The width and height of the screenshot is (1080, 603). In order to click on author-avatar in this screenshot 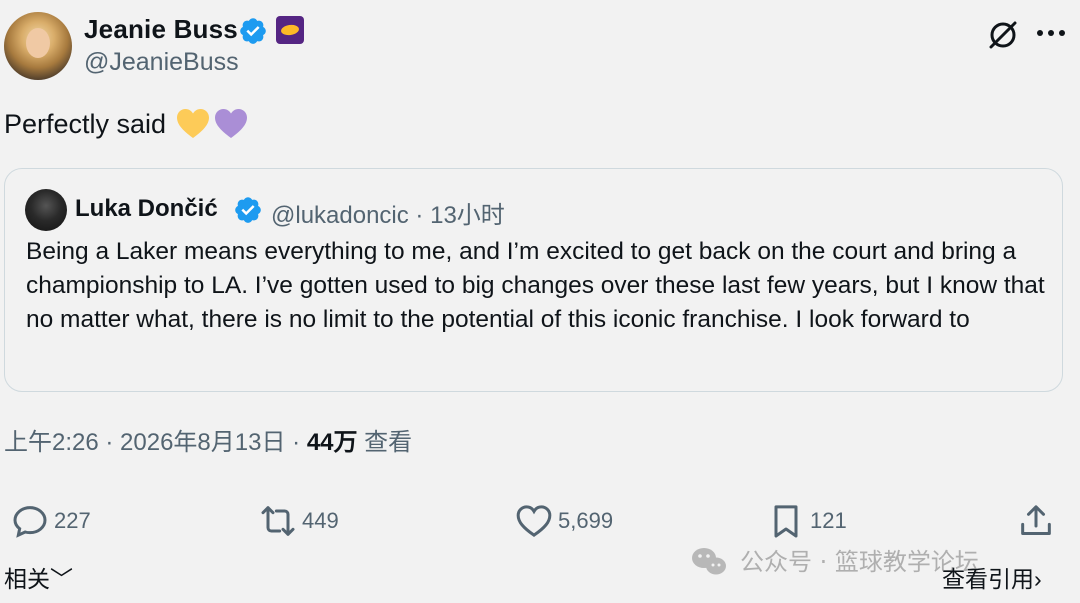, I will do `click(38, 46)`.